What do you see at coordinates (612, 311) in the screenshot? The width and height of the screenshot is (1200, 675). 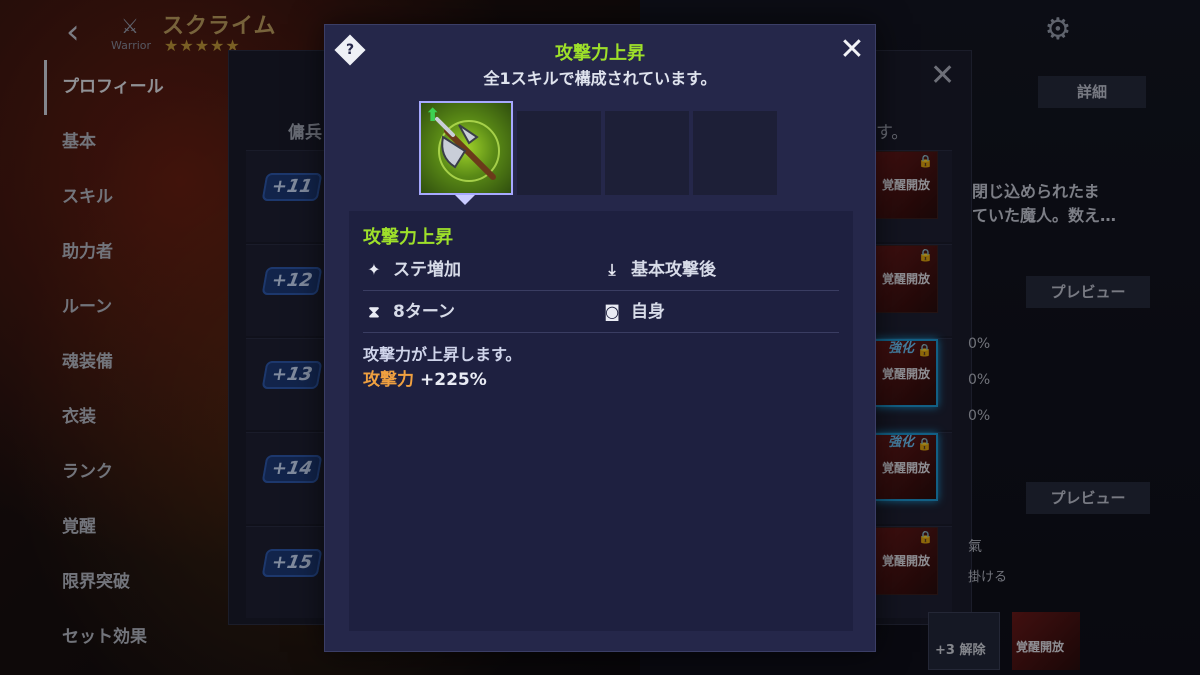 I see `self-target-icon: ◙` at bounding box center [612, 311].